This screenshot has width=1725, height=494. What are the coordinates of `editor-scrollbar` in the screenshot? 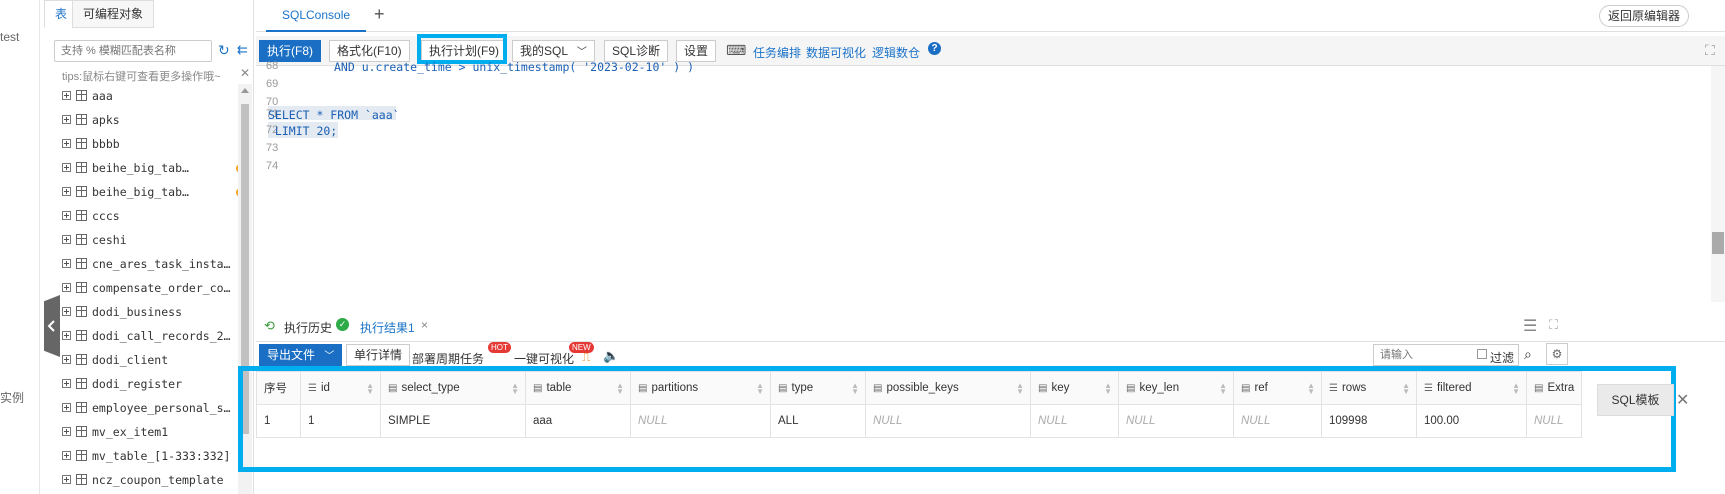 It's located at (1718, 184).